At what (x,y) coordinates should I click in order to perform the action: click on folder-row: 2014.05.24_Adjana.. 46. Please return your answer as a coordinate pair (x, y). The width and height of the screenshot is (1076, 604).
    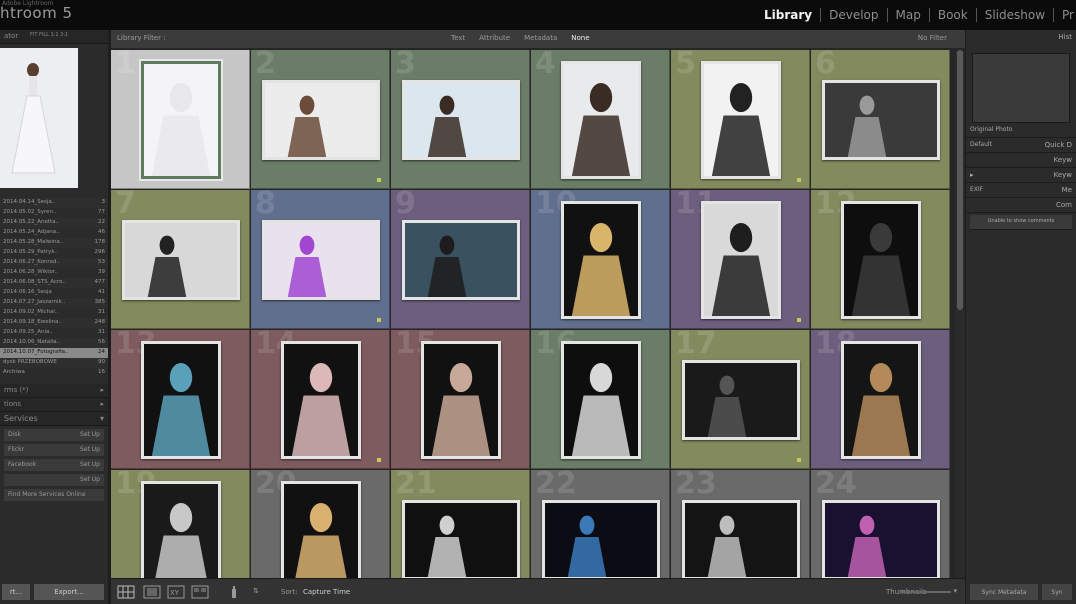
    Looking at the image, I should click on (54, 233).